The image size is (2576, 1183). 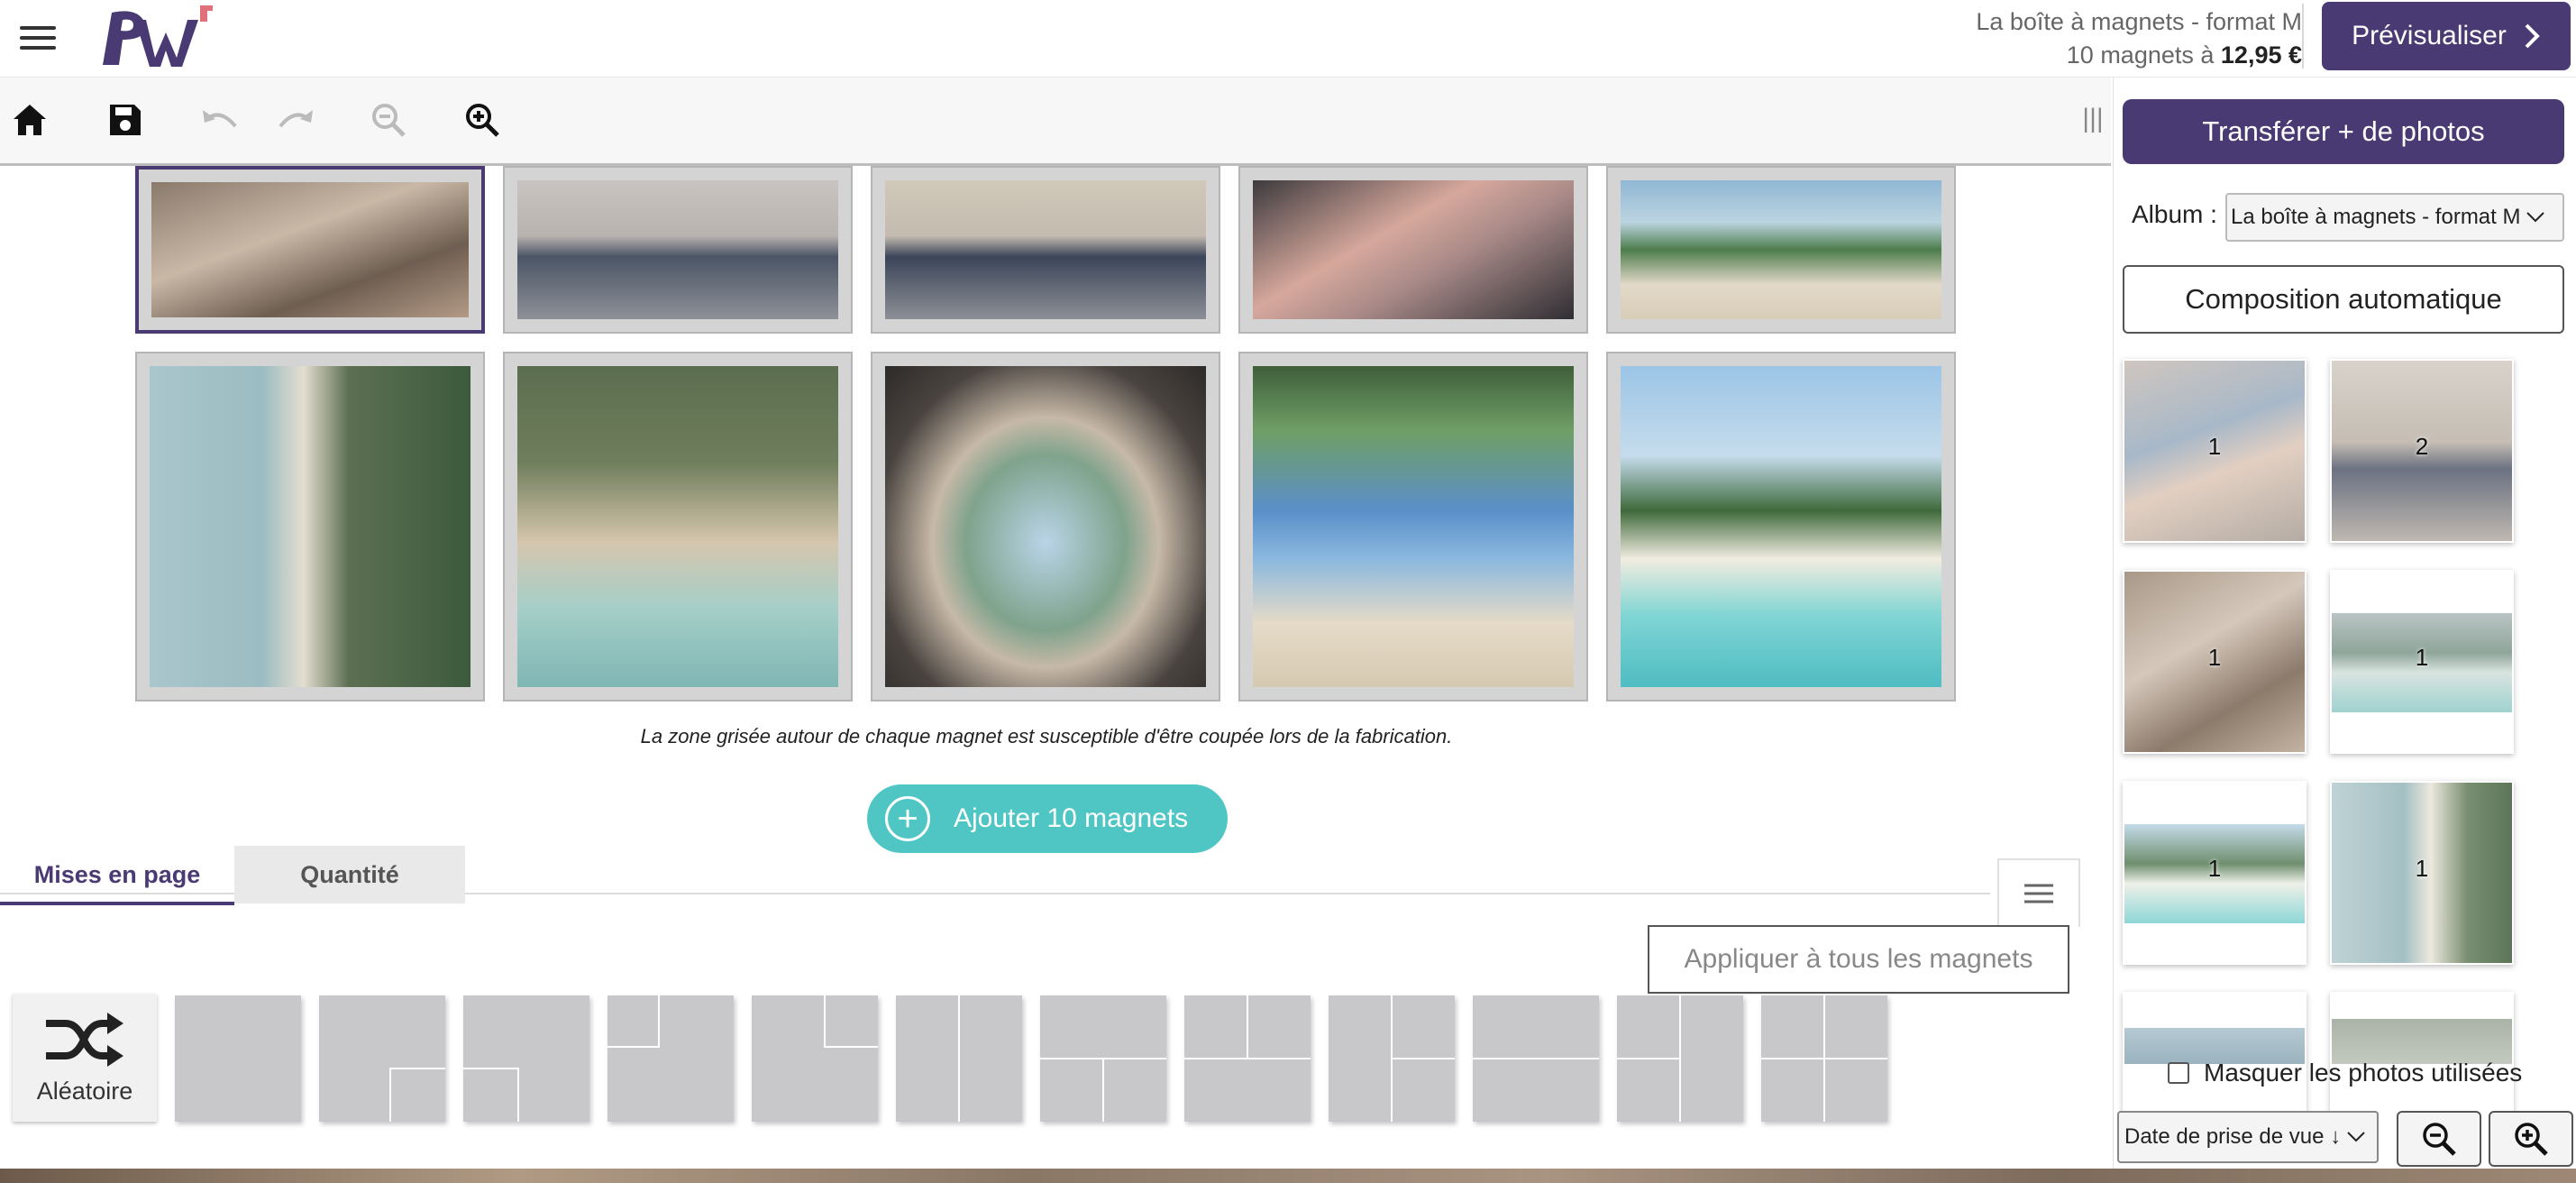 I want to click on menu-lines-icon, so click(x=2039, y=893).